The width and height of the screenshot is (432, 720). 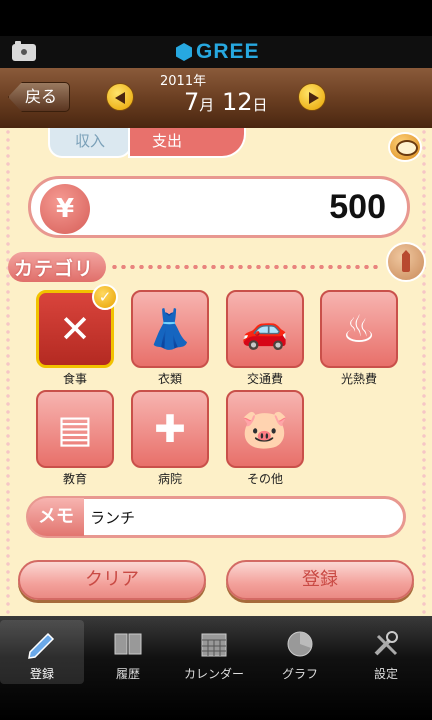 I want to click on dotted-border-left, so click(x=8, y=372).